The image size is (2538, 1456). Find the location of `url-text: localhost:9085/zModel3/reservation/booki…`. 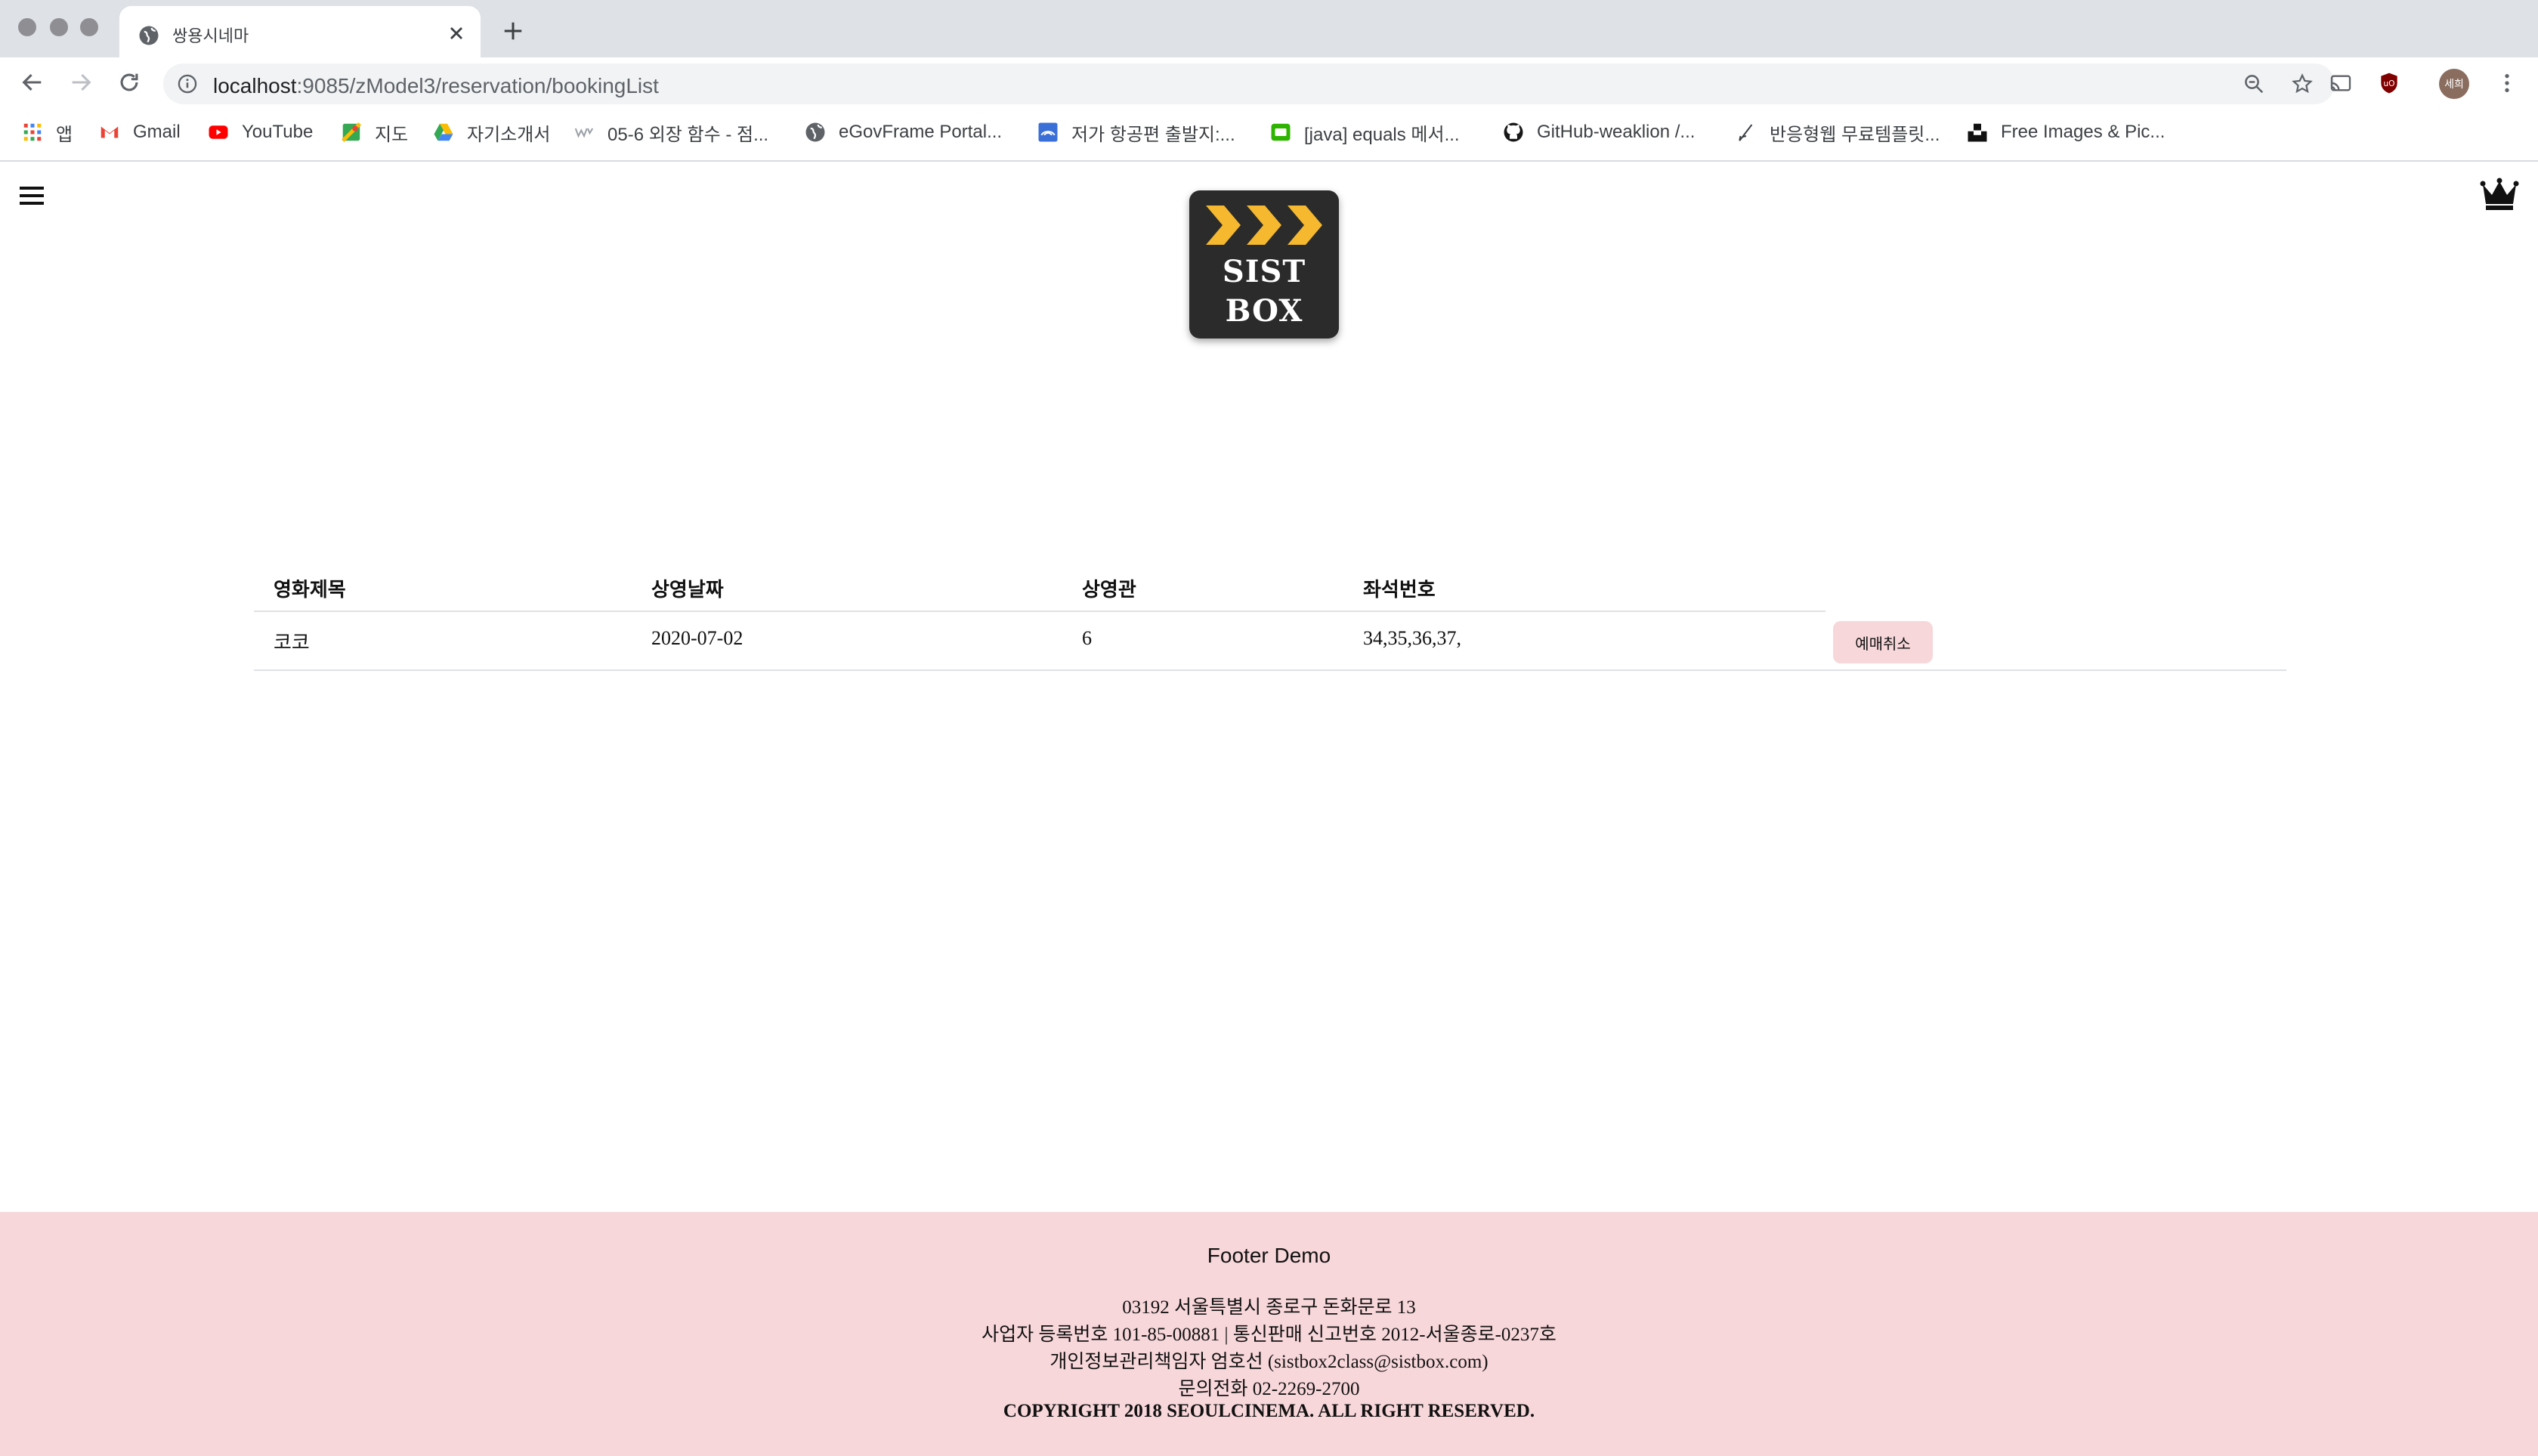

url-text: localhost:9085/zModel3/reservation/booki… is located at coordinates (436, 86).